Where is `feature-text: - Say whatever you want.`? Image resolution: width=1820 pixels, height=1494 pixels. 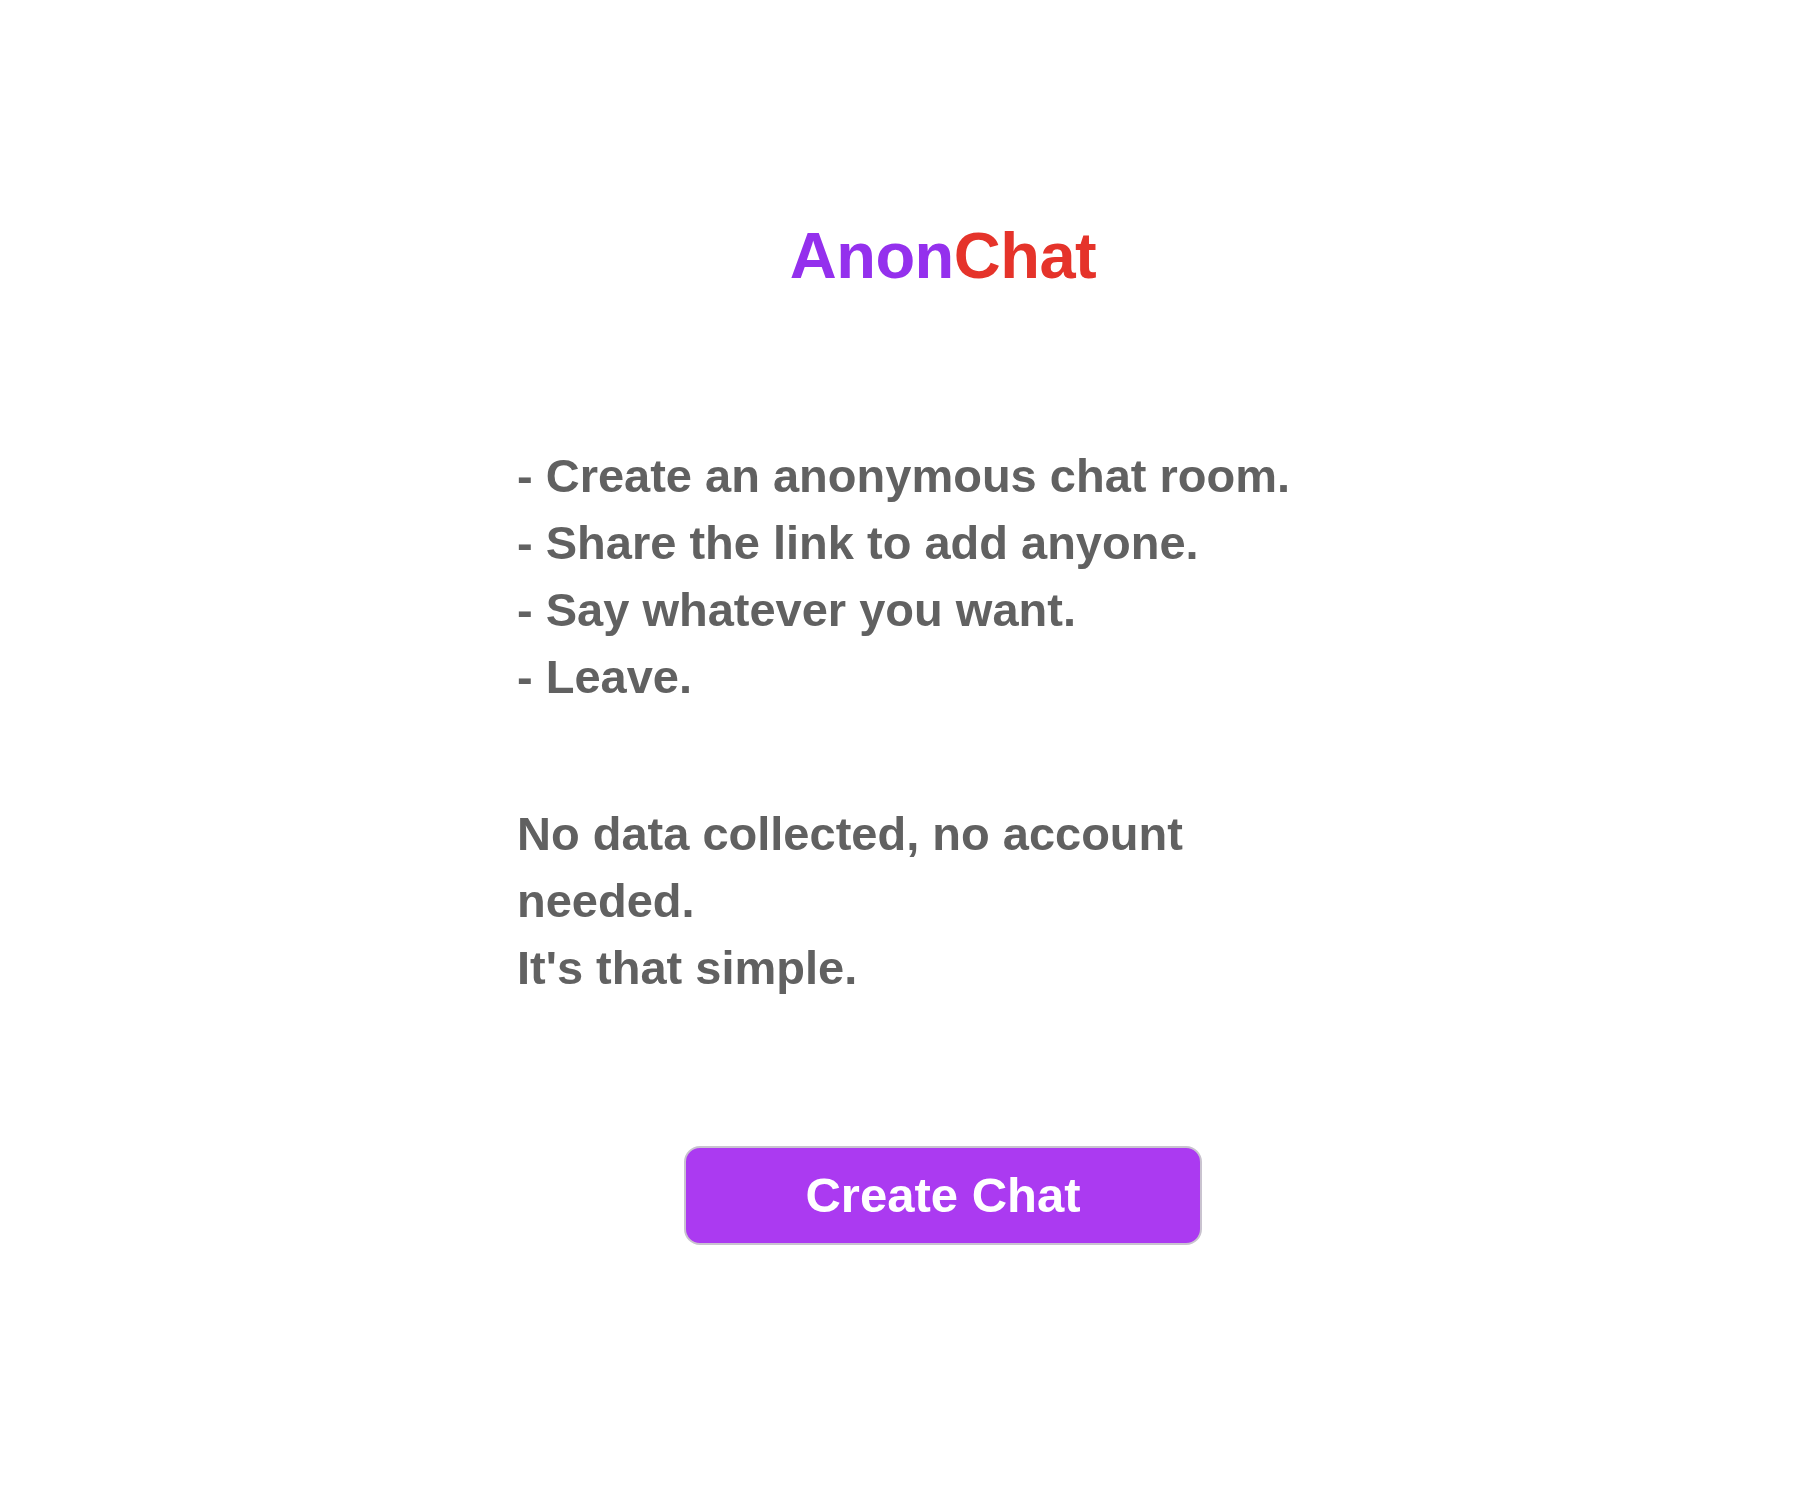
feature-text: - Say whatever you want. is located at coordinates (797, 610).